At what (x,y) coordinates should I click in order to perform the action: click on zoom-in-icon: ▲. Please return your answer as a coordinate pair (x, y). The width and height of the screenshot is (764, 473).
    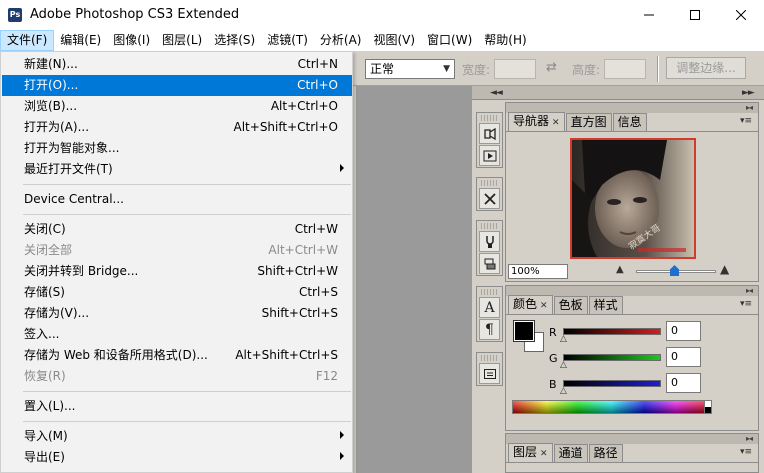
    Looking at the image, I should click on (724, 269).